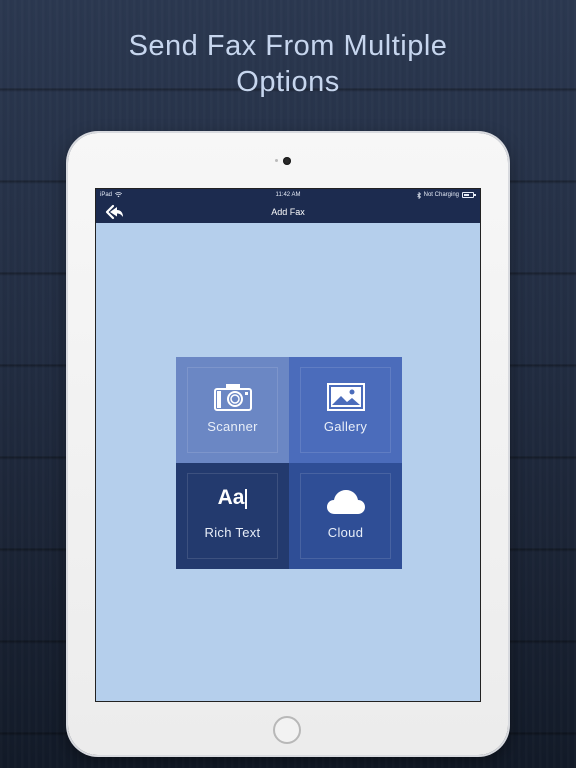  I want to click on nav-title: Add Fax, so click(288, 212).